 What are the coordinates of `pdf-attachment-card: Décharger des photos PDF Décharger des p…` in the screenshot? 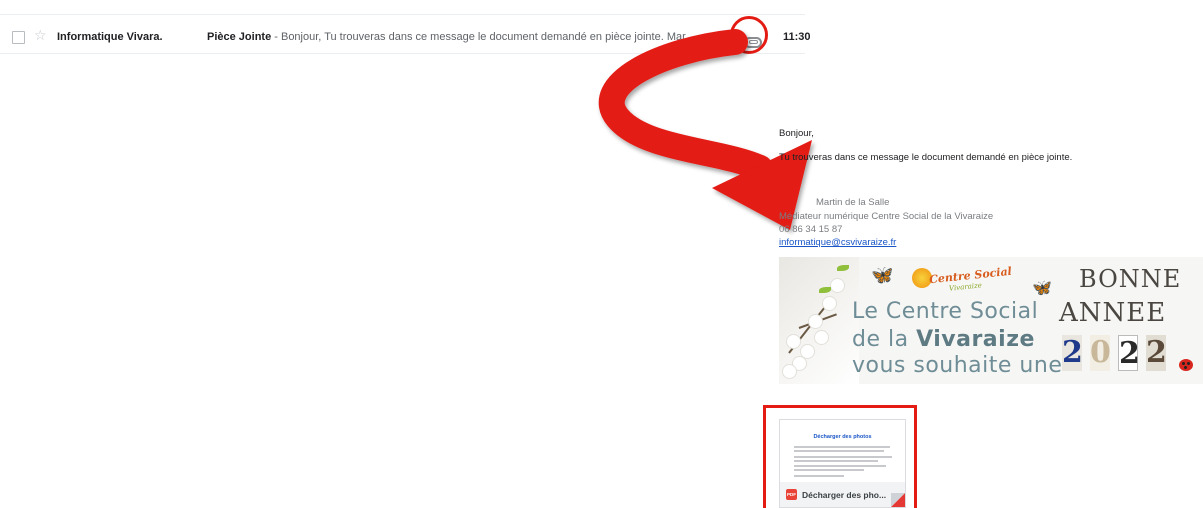 It's located at (842, 463).